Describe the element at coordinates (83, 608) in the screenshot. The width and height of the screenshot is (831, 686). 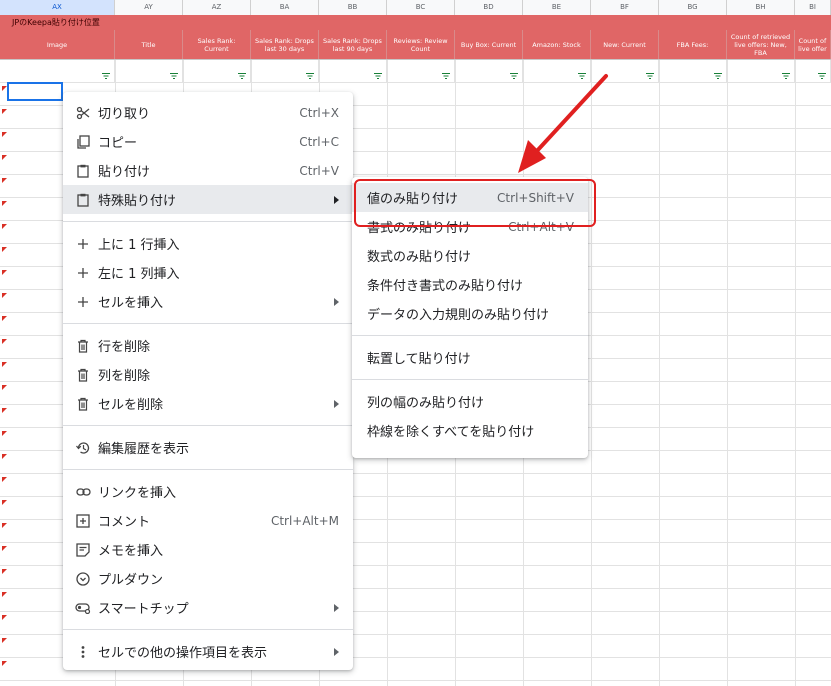
I see `smart-chip-icon` at that location.